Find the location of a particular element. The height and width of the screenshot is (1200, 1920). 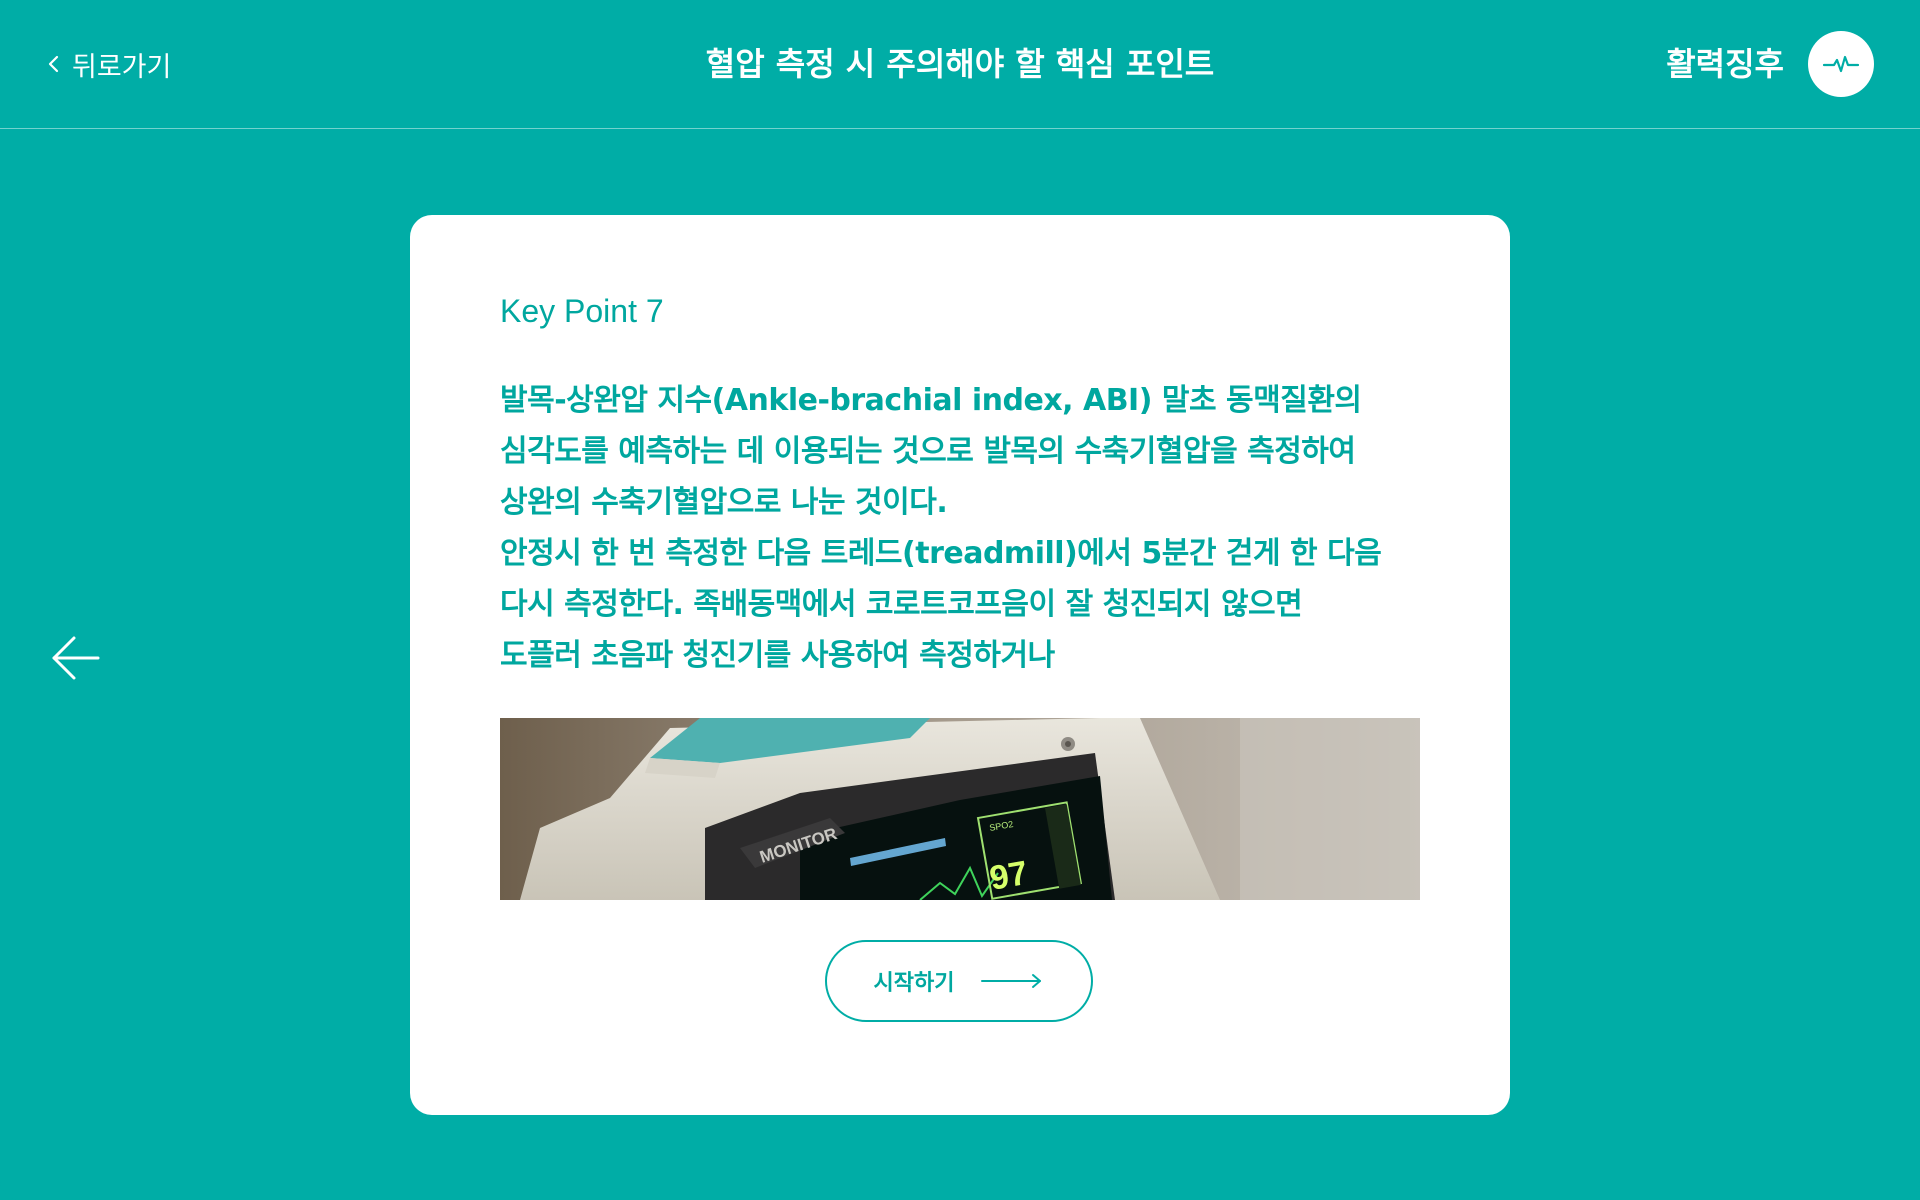

back-button: 뒤로가기 is located at coordinates (108, 64).